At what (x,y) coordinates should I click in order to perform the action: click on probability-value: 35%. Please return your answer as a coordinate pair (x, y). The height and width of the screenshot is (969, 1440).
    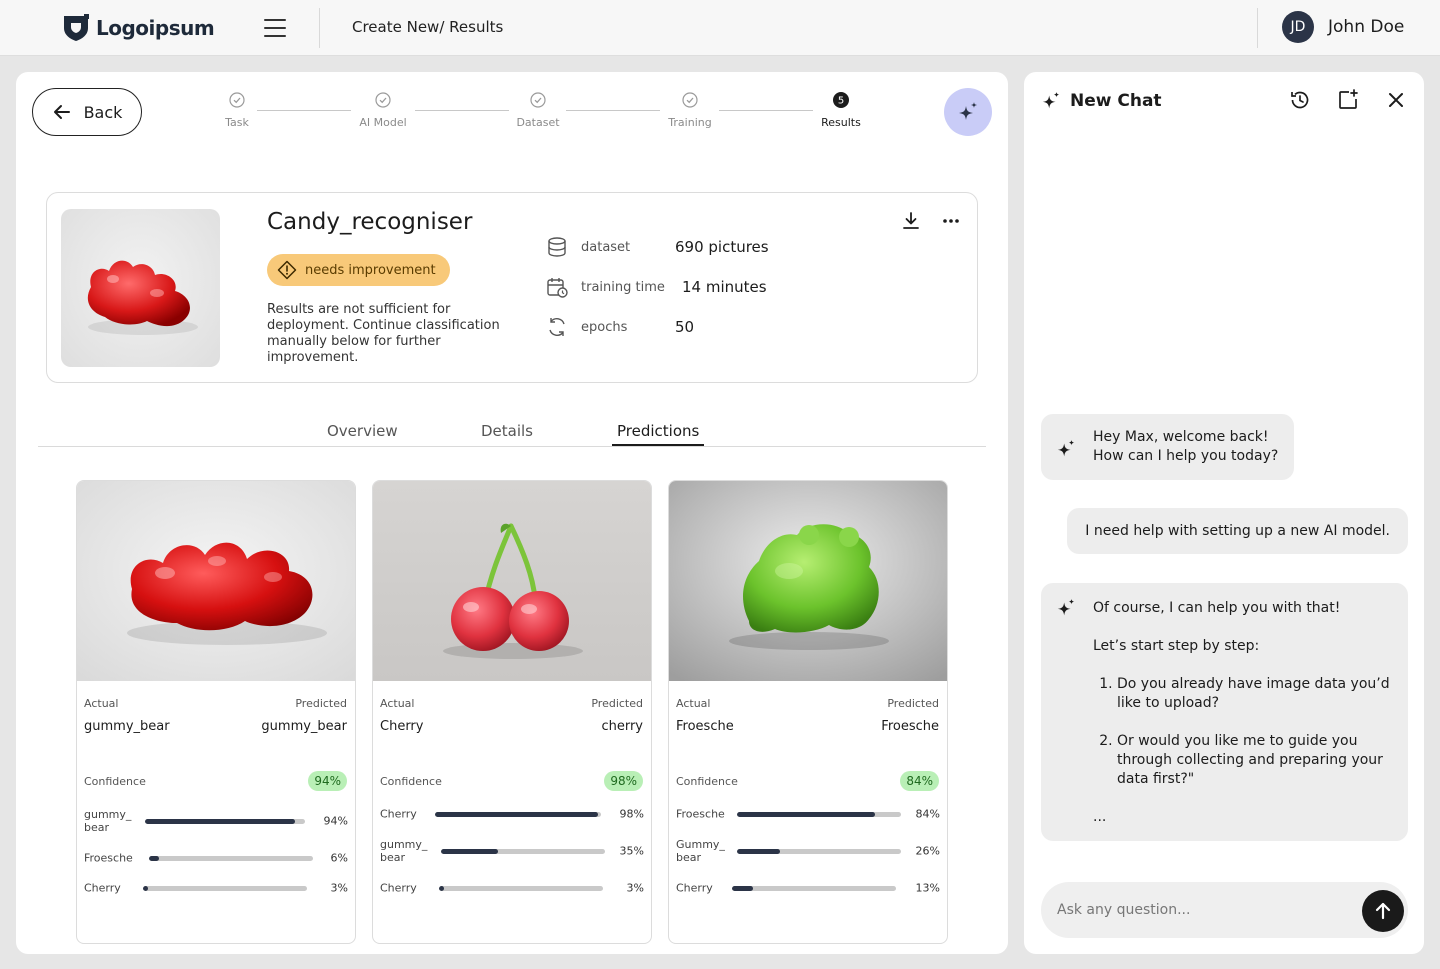
    Looking at the image, I should click on (631, 851).